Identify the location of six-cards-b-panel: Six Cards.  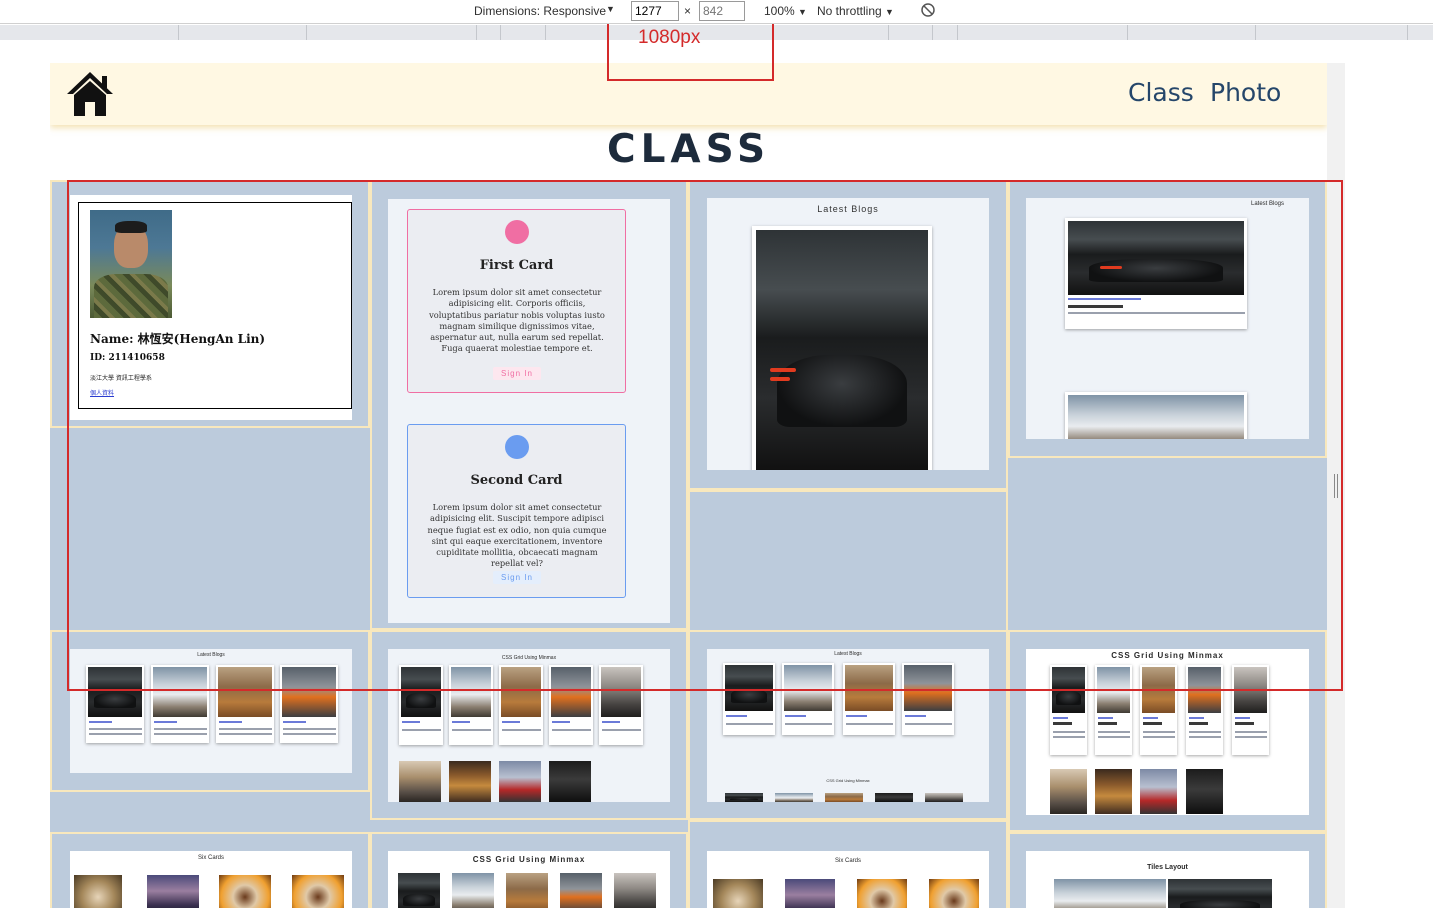
(848, 879).